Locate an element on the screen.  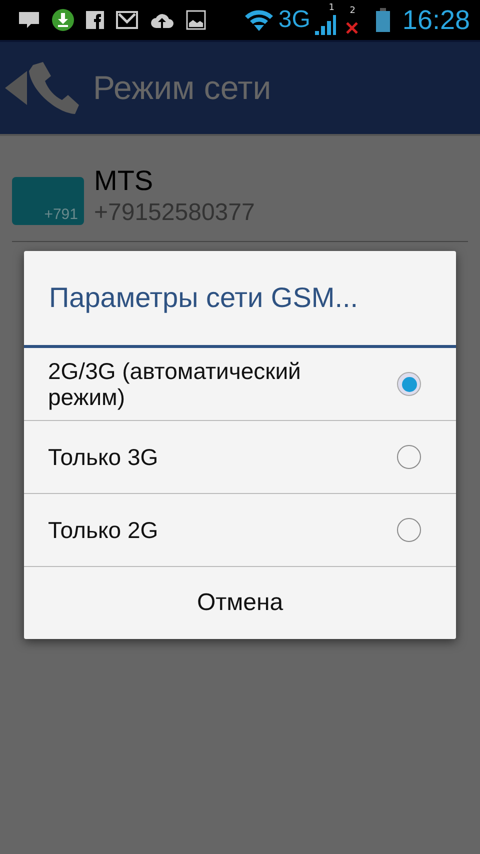
no-signal-icon is located at coordinates (352, 28).